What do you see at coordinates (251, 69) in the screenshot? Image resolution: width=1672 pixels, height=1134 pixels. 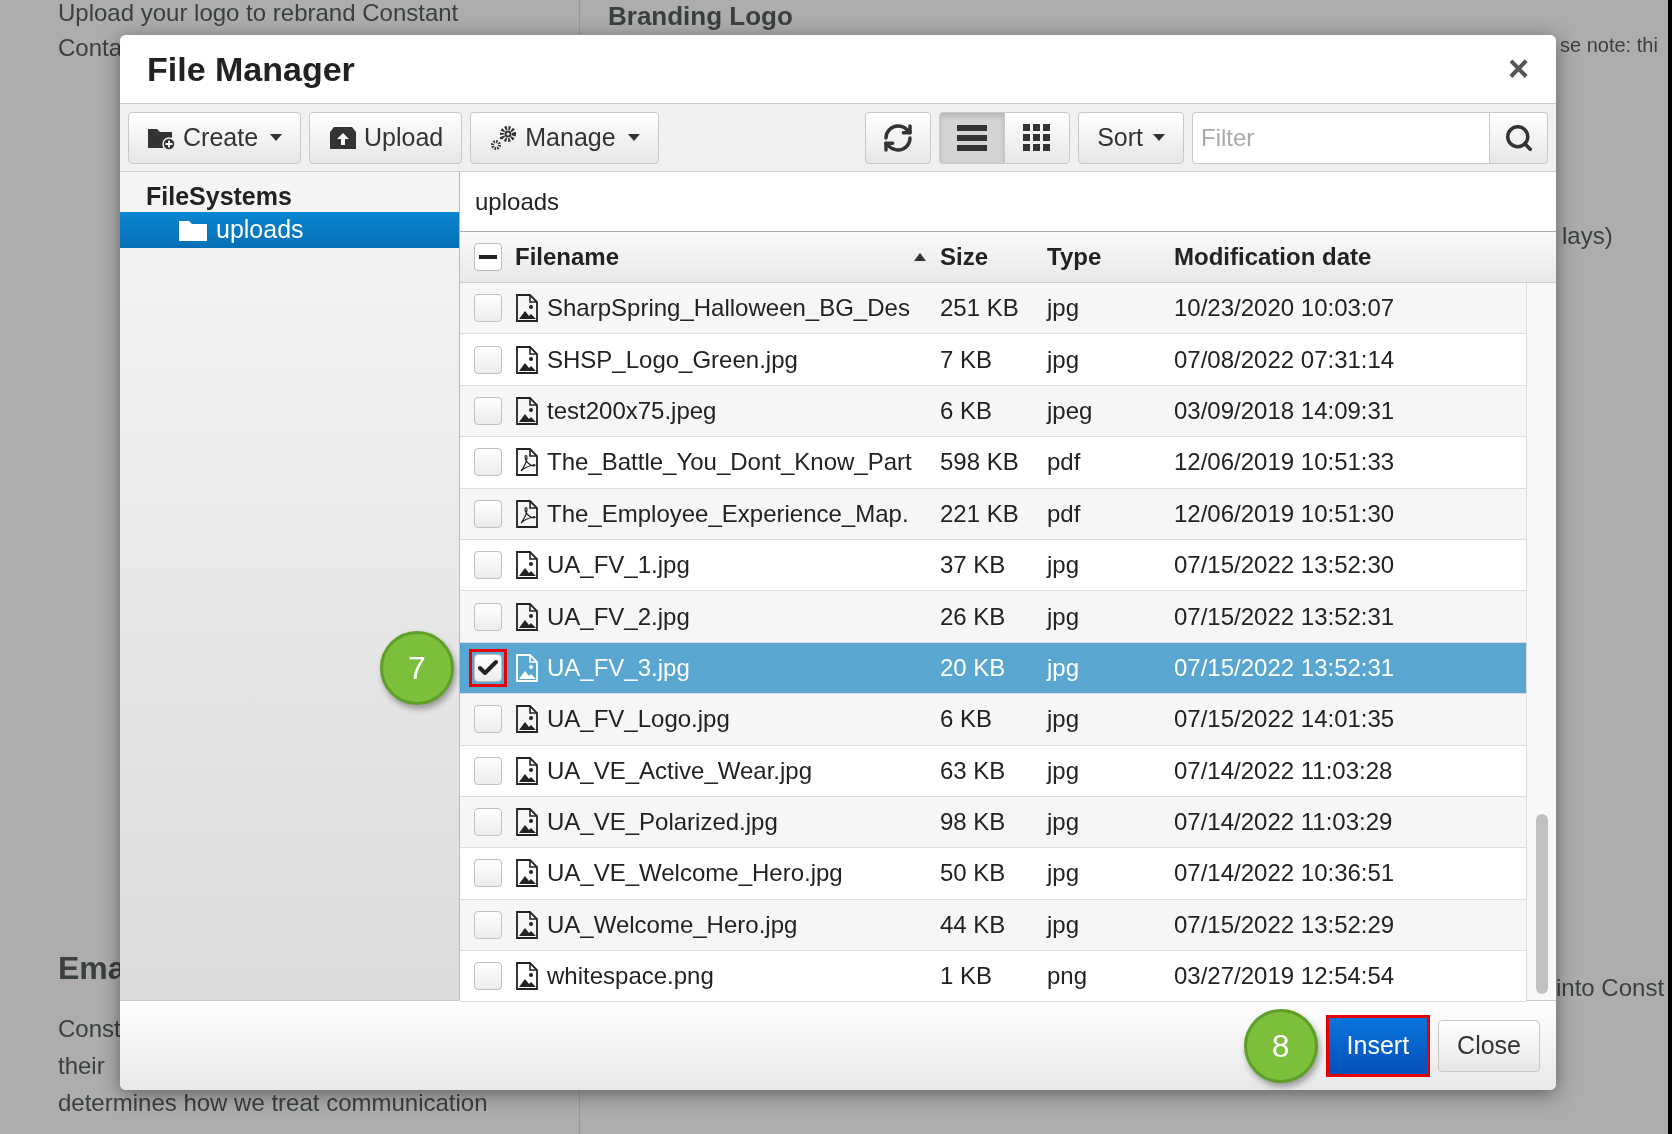 I see `dialog-title: File Manager` at bounding box center [251, 69].